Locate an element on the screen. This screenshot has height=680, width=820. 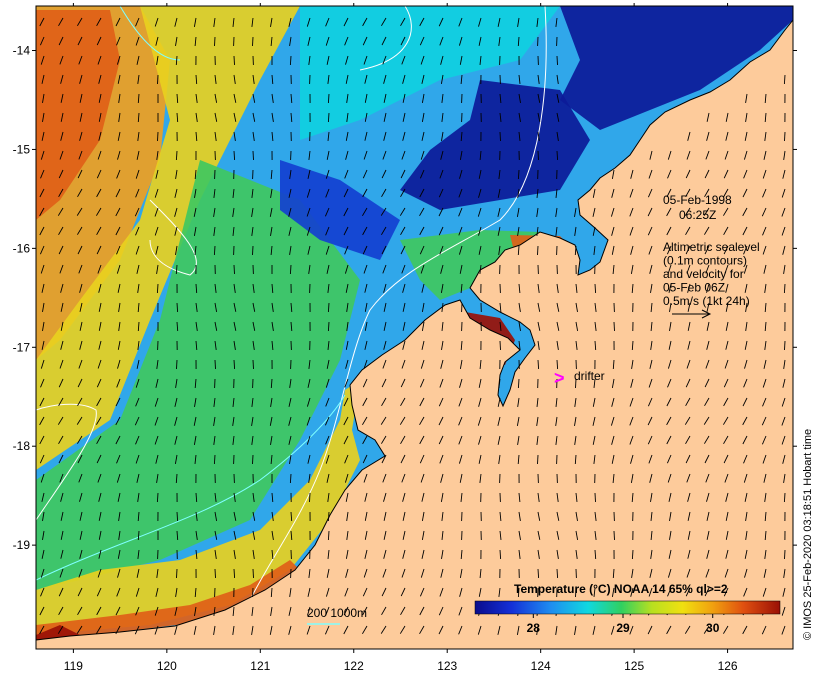
y-tick-label: -15 is located at coordinates (22, 149).